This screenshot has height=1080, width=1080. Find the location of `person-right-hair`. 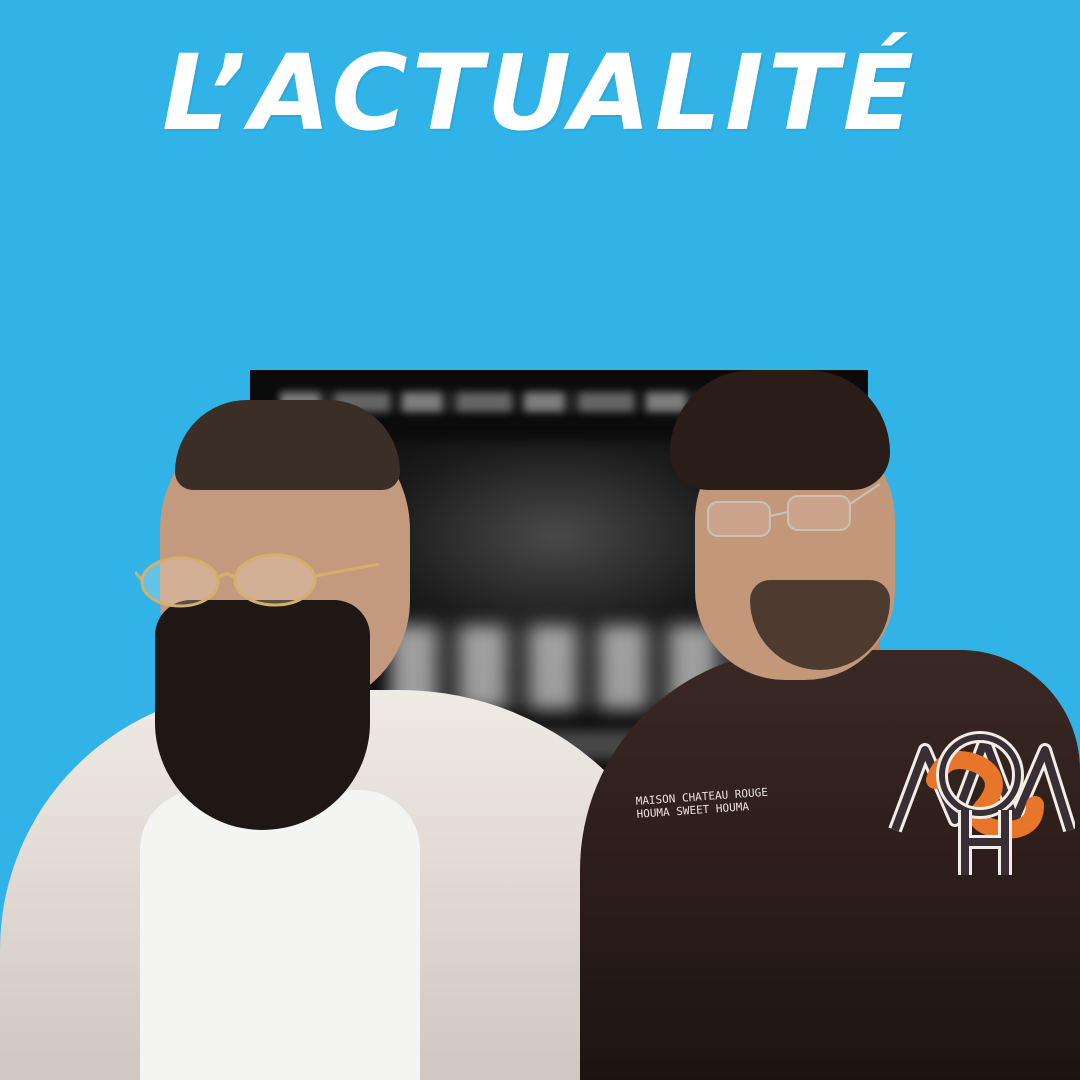

person-right-hair is located at coordinates (780, 430).